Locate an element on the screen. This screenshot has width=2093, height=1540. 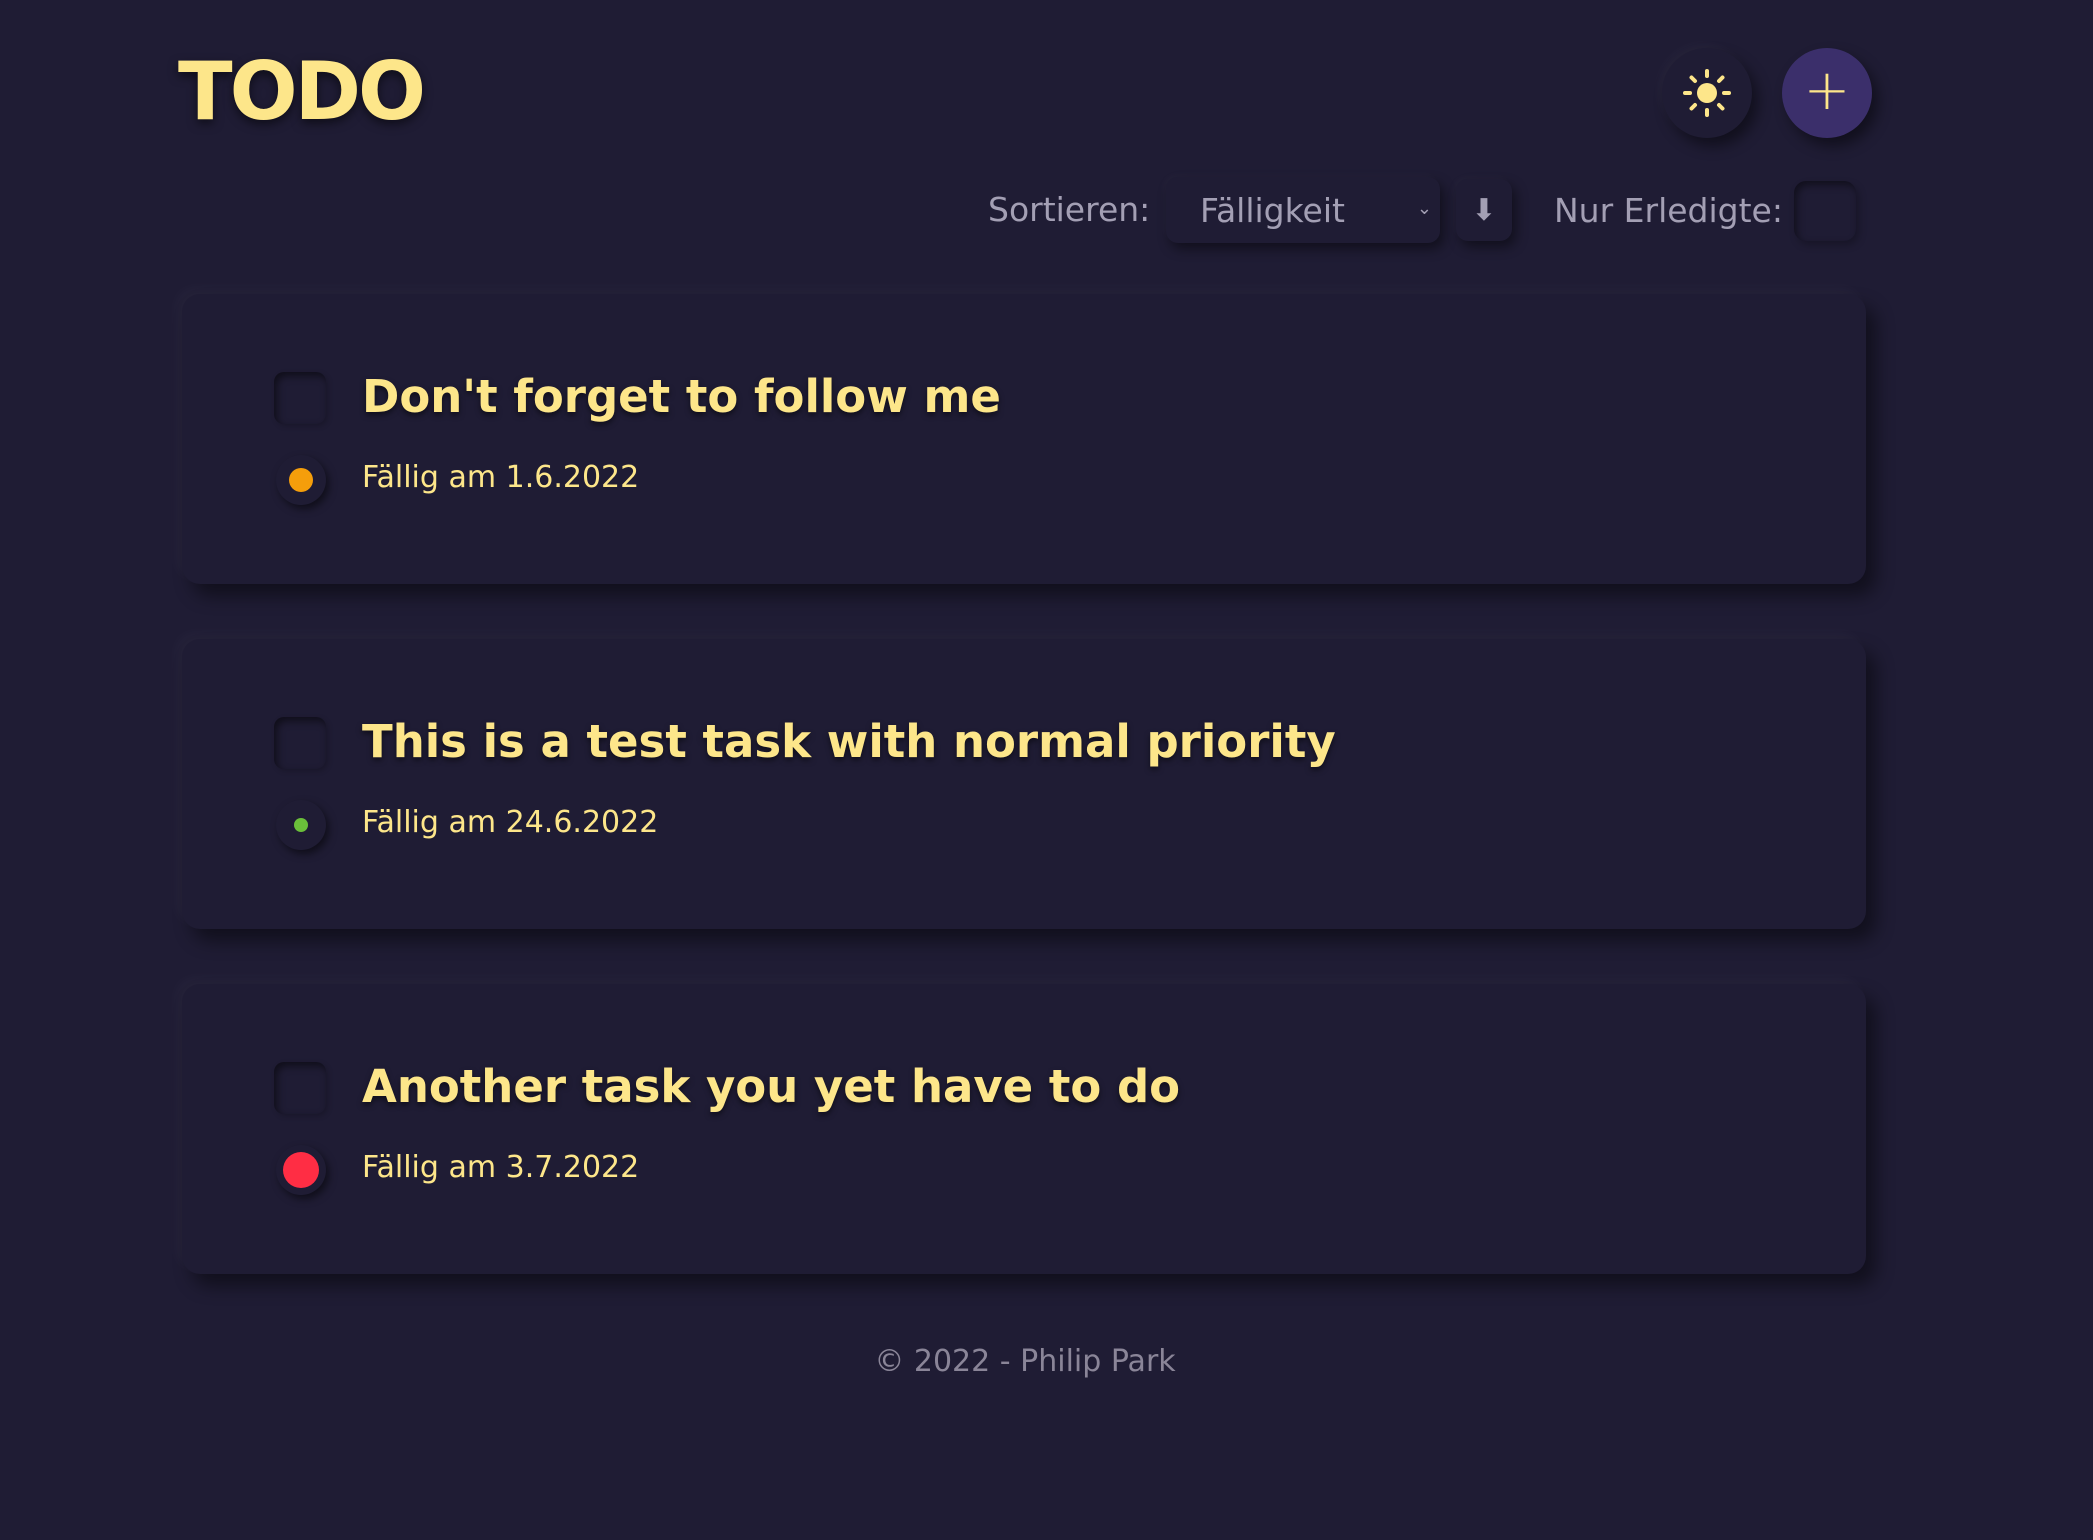
app-logo: TODO is located at coordinates (302, 91).